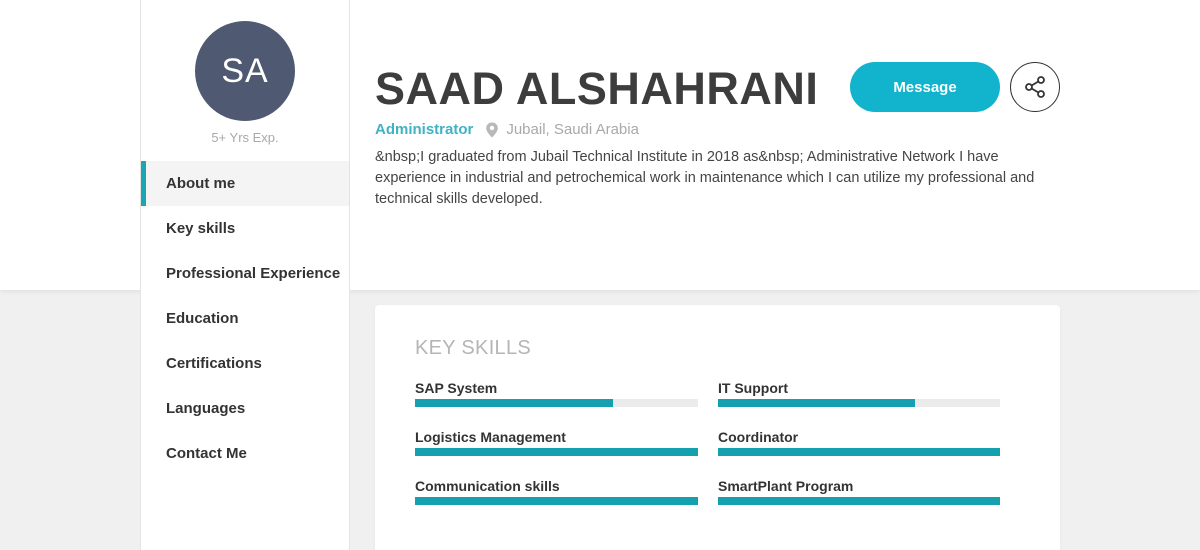 The width and height of the screenshot is (1200, 550). I want to click on skill-item: IT Support, so click(859, 393).